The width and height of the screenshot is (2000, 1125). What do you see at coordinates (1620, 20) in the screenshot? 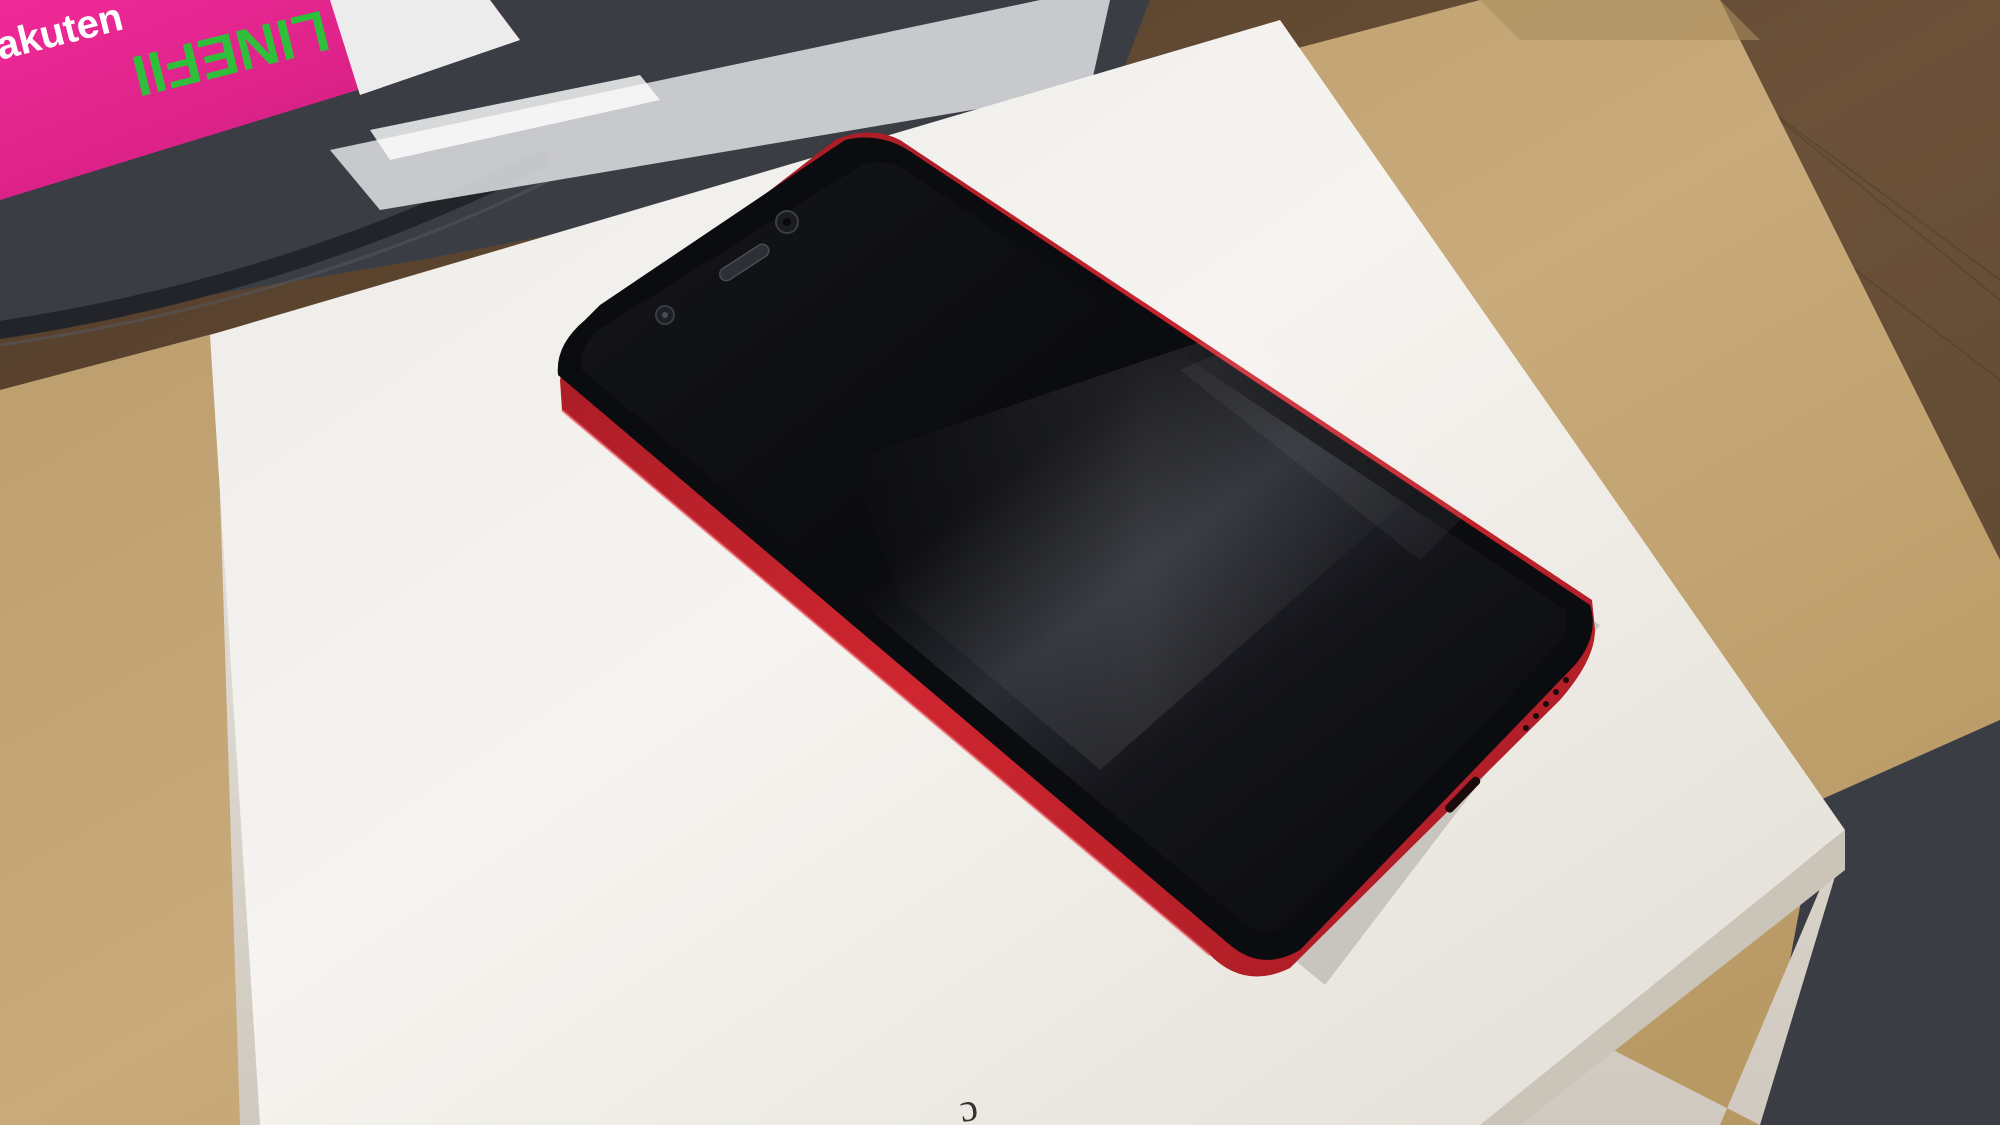
I see `cardboard-edge-shadow` at bounding box center [1620, 20].